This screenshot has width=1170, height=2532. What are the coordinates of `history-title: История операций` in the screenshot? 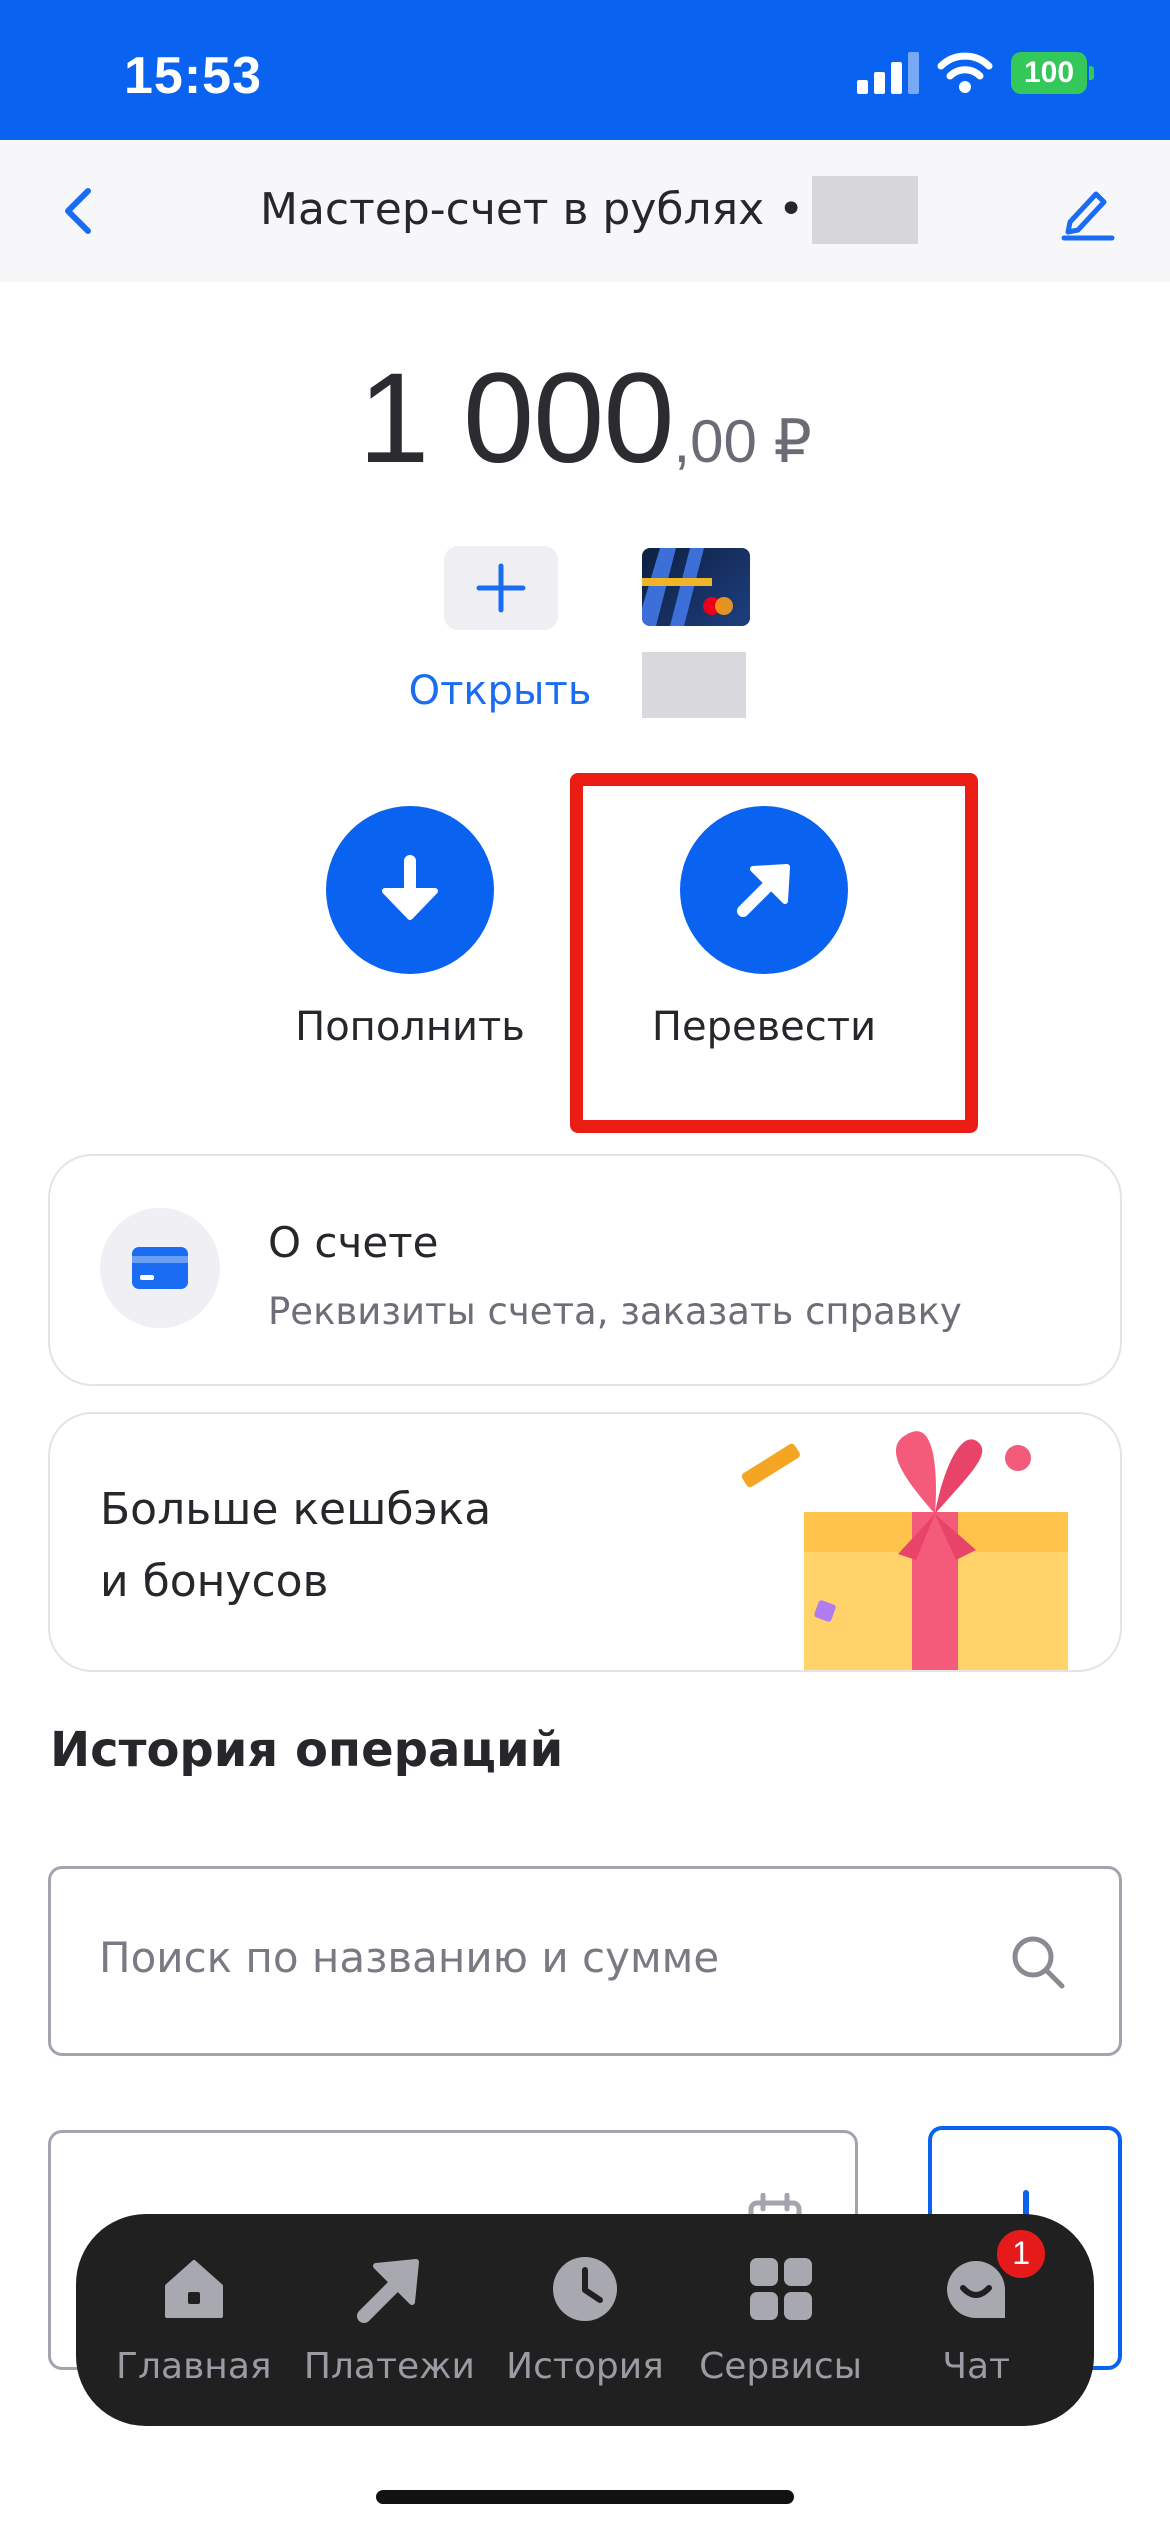 It's located at (307, 1750).